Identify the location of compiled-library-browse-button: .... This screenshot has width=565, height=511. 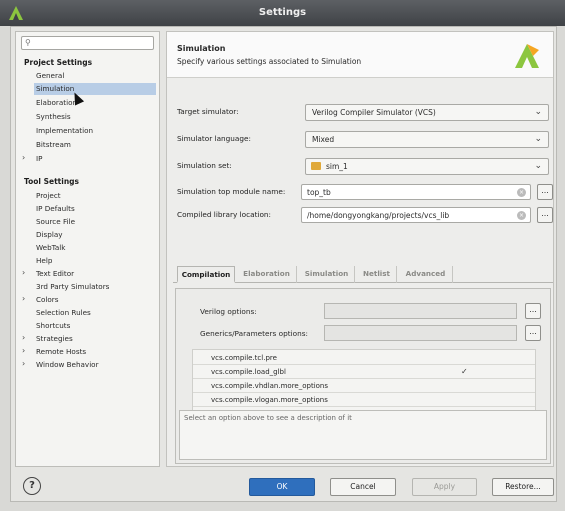
(545, 215).